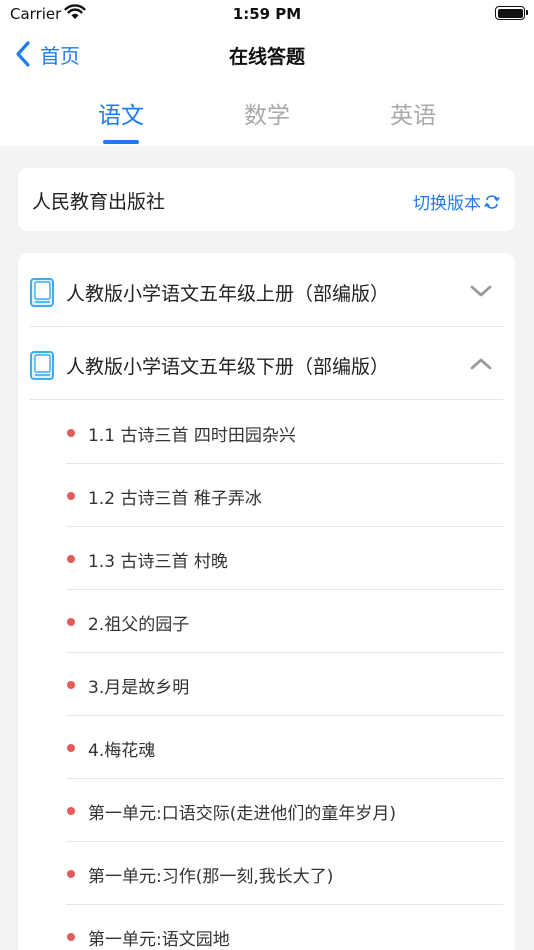  I want to click on list-item: 4.梅花魂, so click(284, 747).